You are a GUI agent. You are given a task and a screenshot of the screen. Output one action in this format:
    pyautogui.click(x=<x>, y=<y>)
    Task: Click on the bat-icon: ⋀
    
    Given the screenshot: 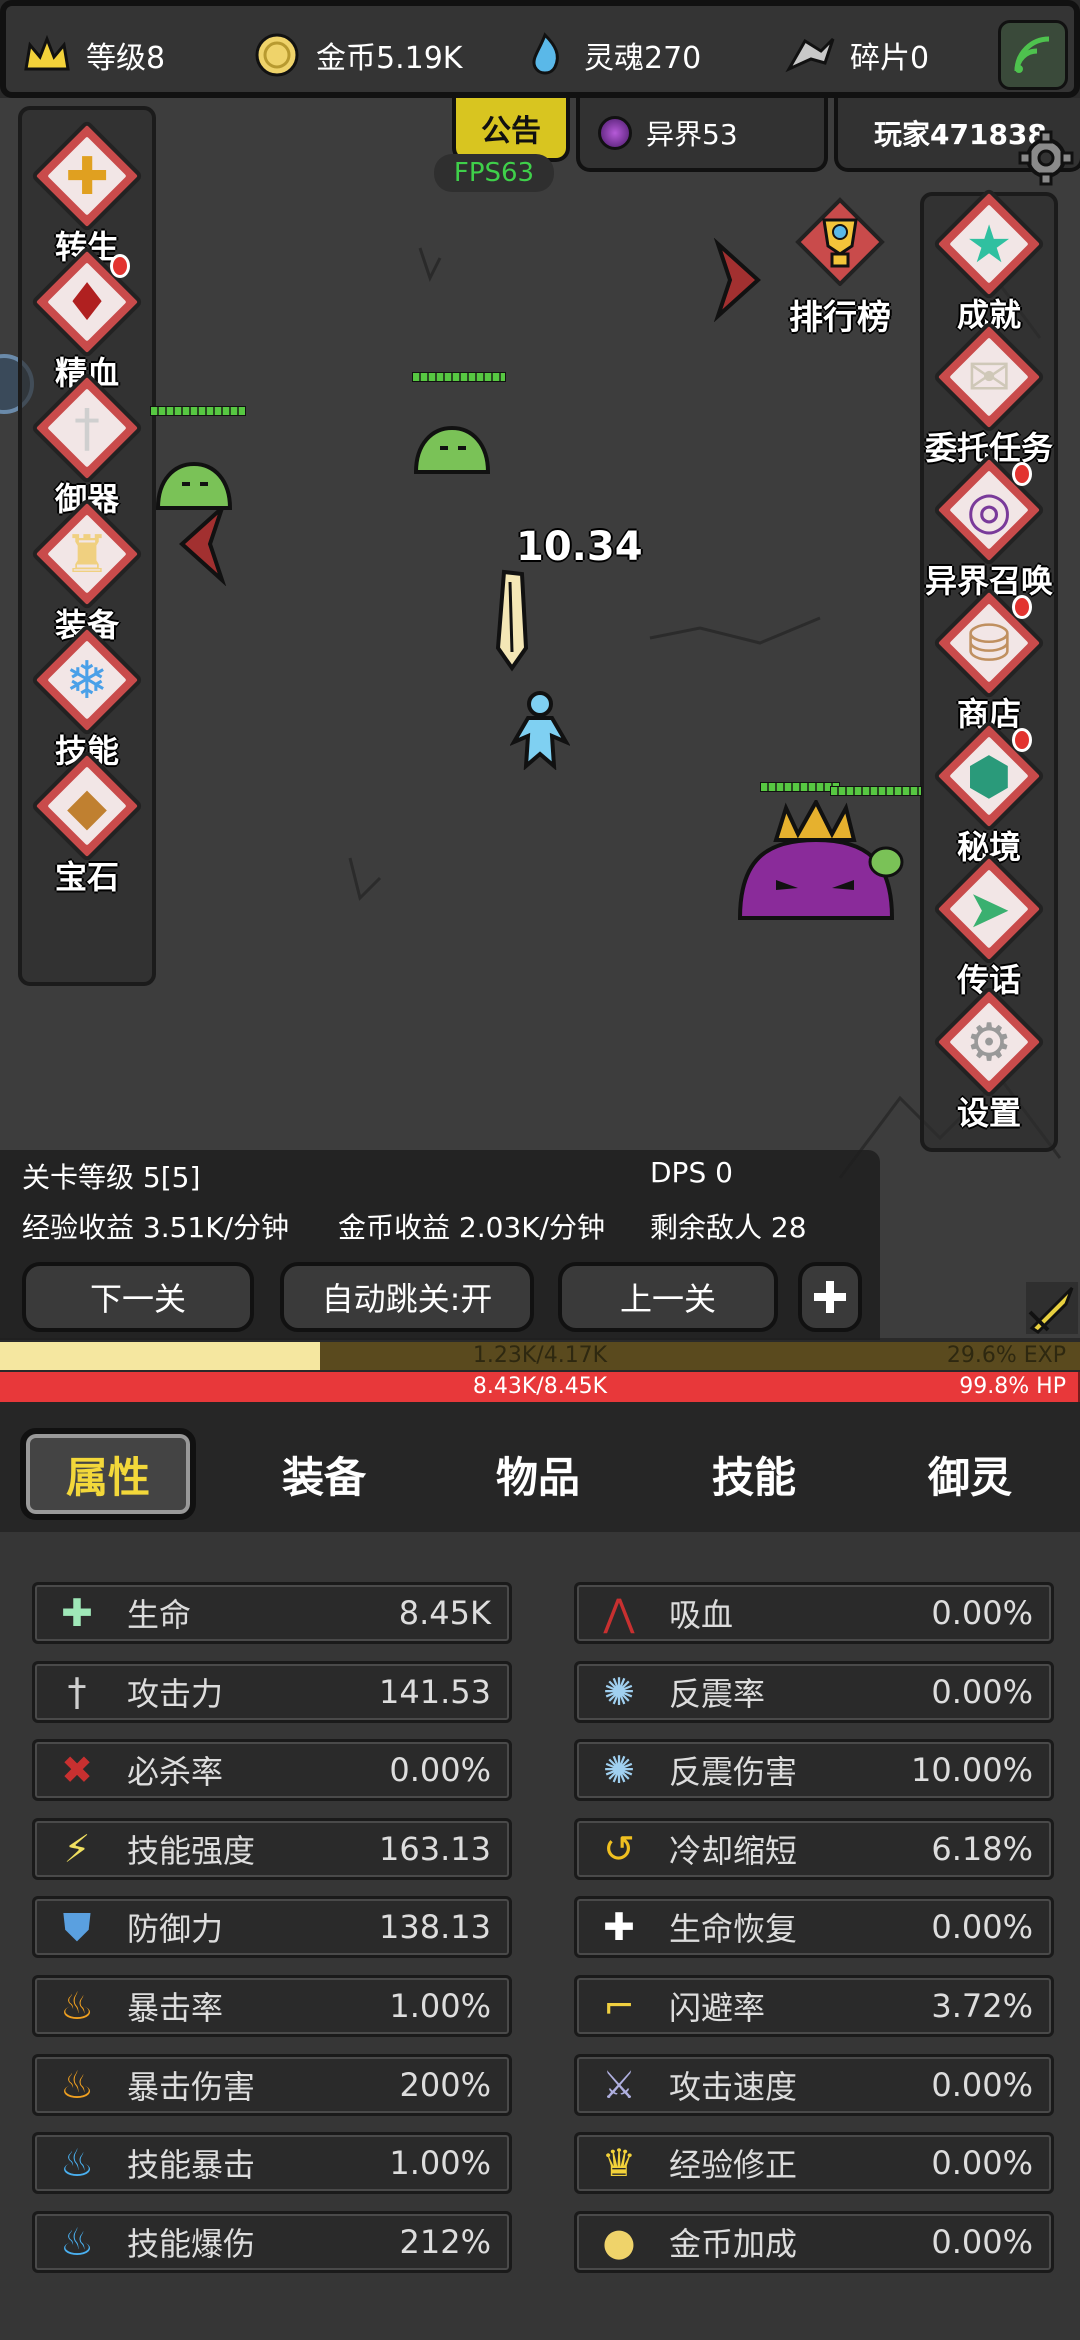 What is the action you would take?
    pyautogui.click(x=619, y=1613)
    